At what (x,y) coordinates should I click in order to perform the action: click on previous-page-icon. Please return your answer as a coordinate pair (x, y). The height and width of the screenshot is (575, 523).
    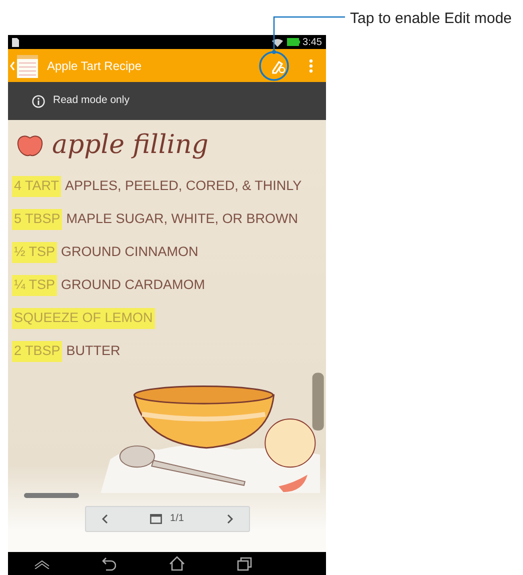
    Looking at the image, I should click on (105, 519).